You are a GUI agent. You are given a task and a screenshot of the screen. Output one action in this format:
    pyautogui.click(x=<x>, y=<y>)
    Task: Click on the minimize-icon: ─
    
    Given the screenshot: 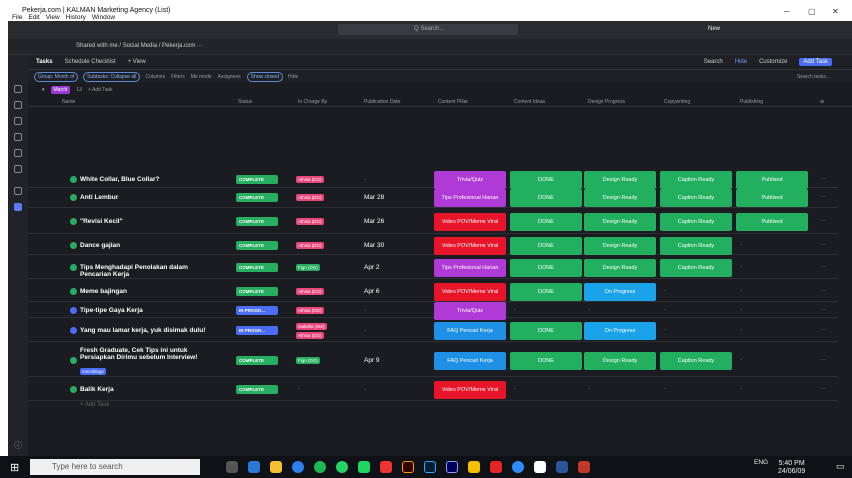 What is the action you would take?
    pyautogui.click(x=787, y=11)
    